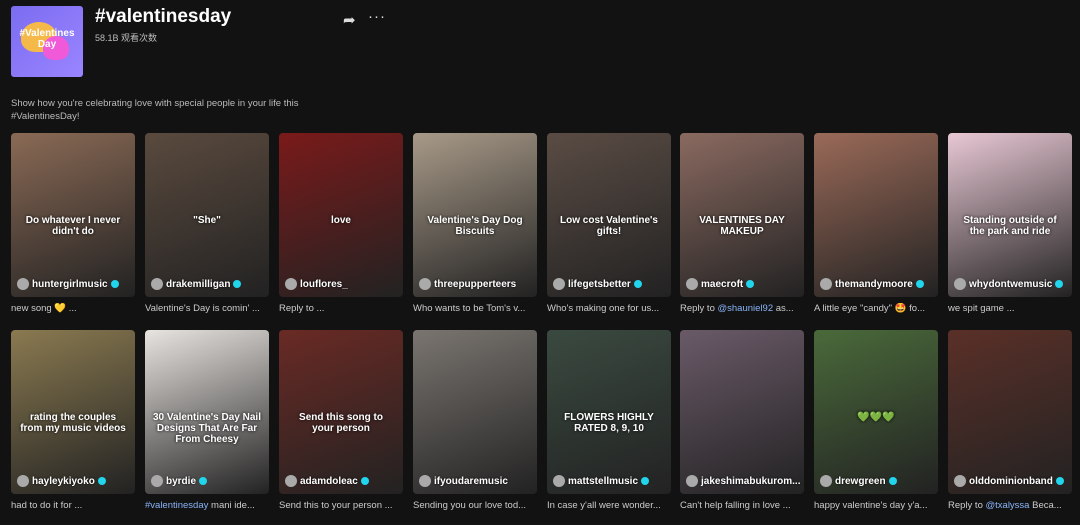 The image size is (1080, 525). I want to click on video-author: louflores_, so click(316, 284).